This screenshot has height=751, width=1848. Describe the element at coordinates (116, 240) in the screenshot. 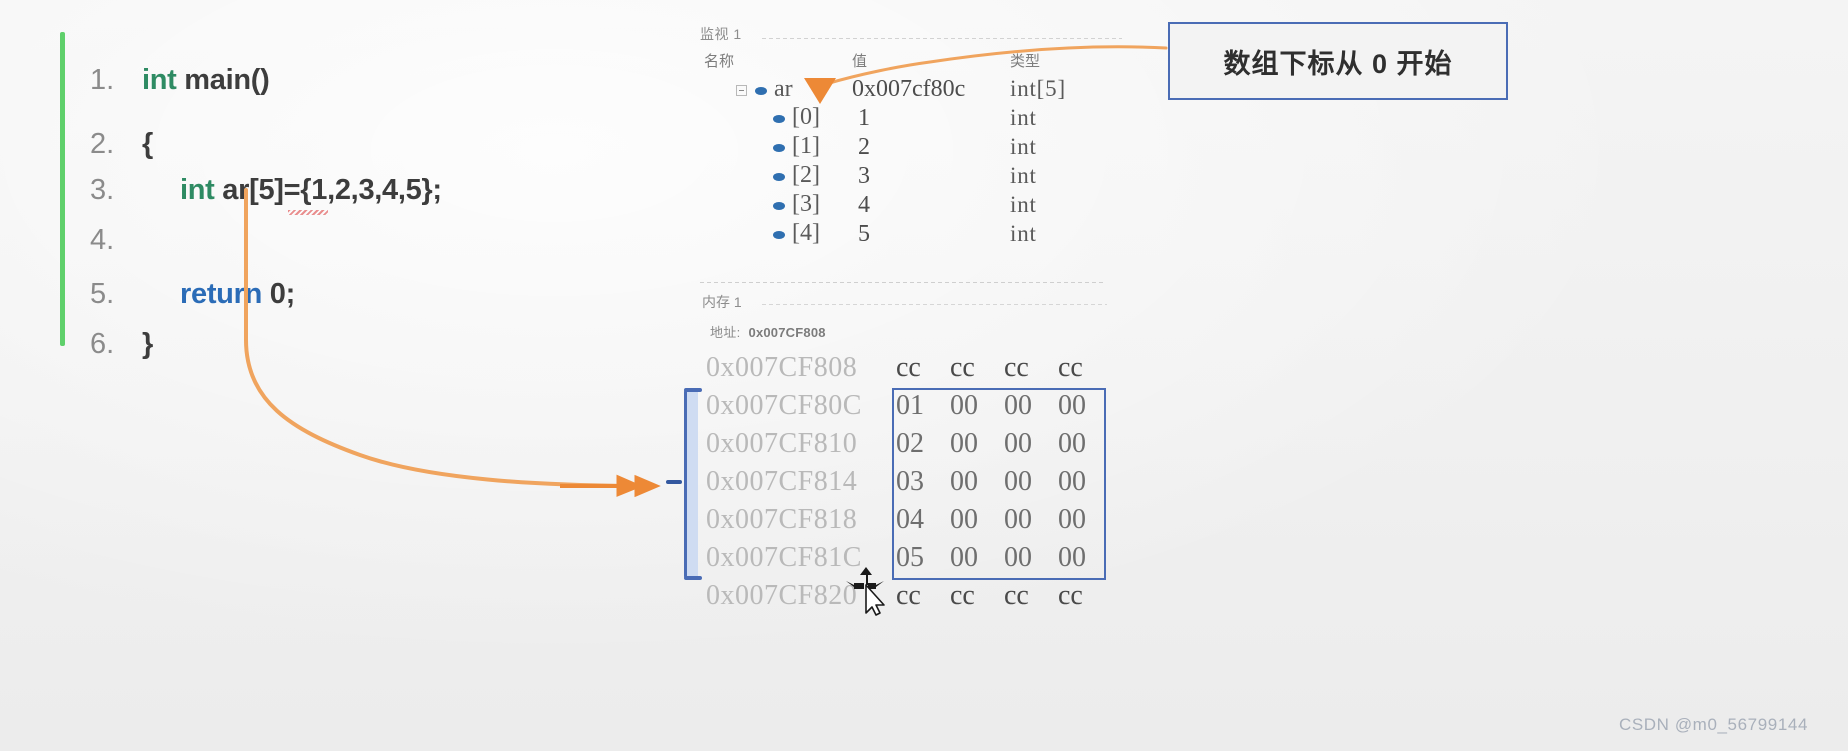

I see `code-line-4: 4.` at that location.